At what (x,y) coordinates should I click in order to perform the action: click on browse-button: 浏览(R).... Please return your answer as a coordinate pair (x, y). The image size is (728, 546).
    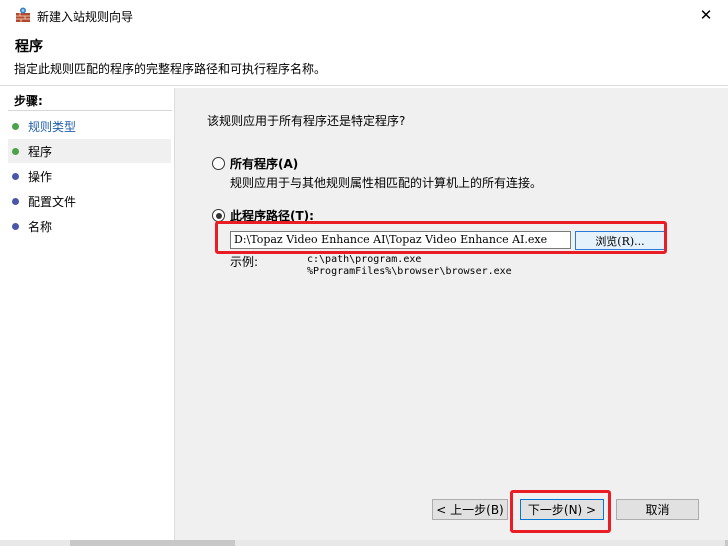
    Looking at the image, I should click on (620, 240).